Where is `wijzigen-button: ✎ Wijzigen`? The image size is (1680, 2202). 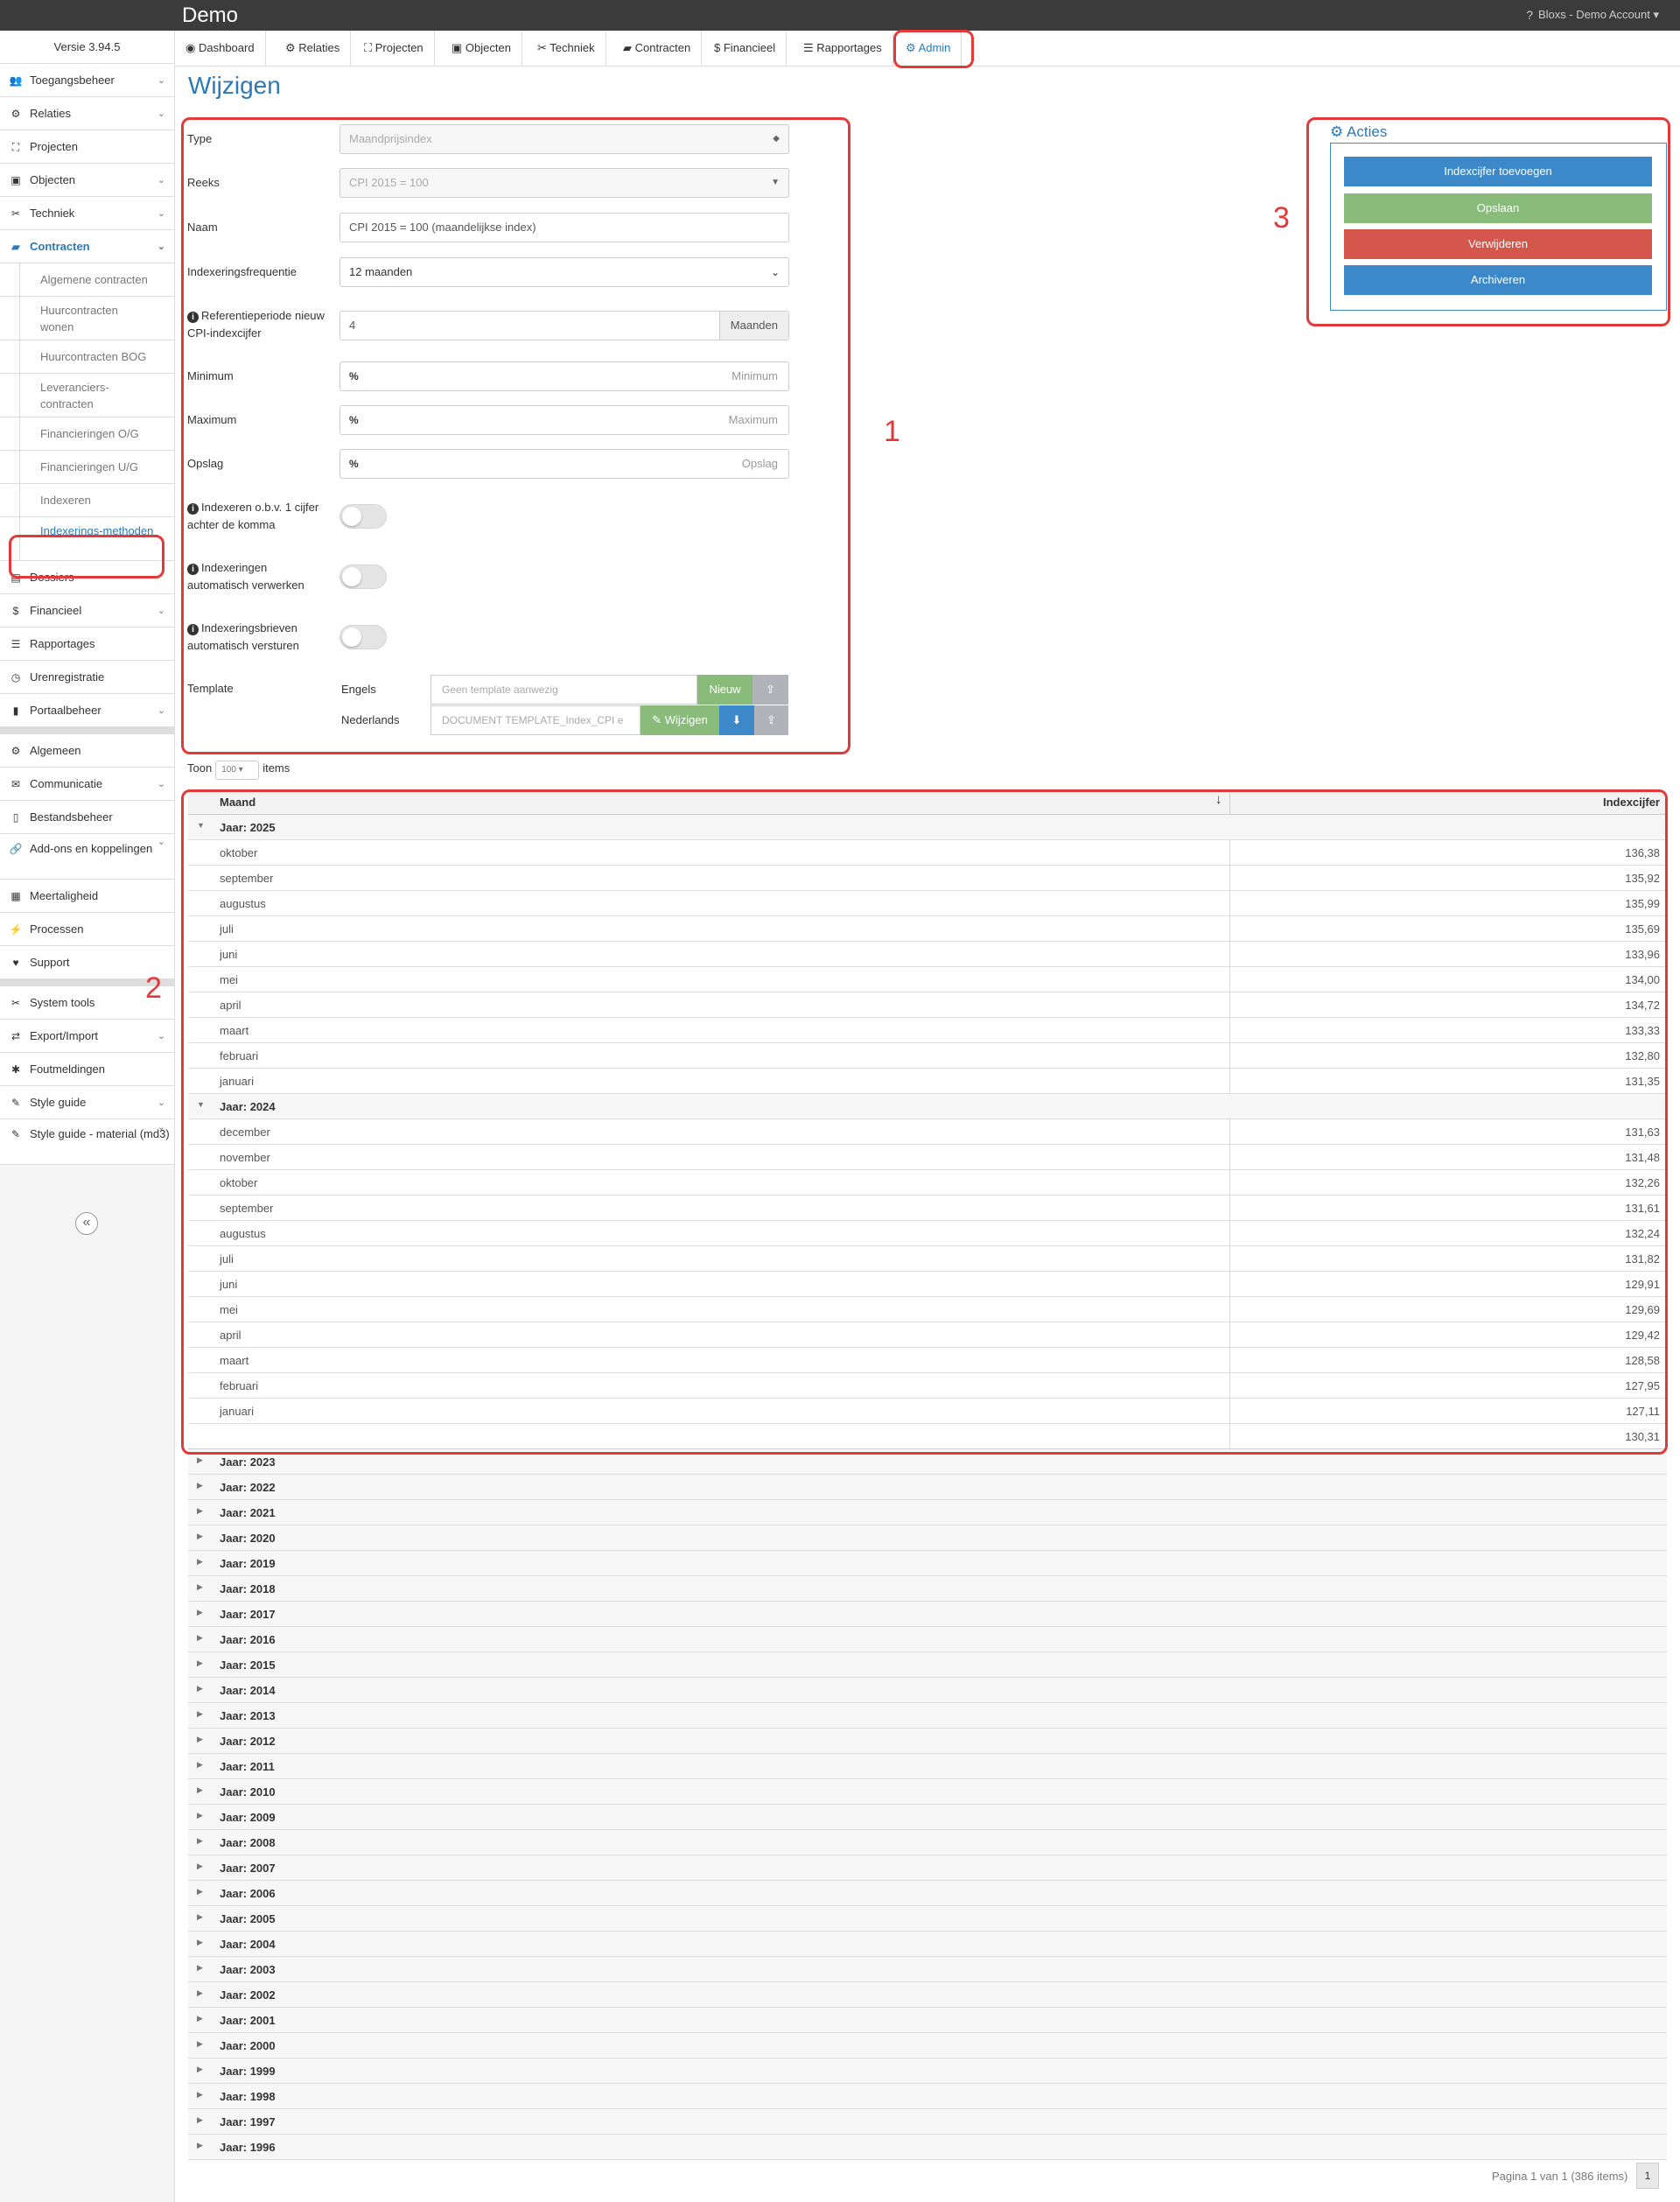 wijzigen-button: ✎ Wijzigen is located at coordinates (679, 720).